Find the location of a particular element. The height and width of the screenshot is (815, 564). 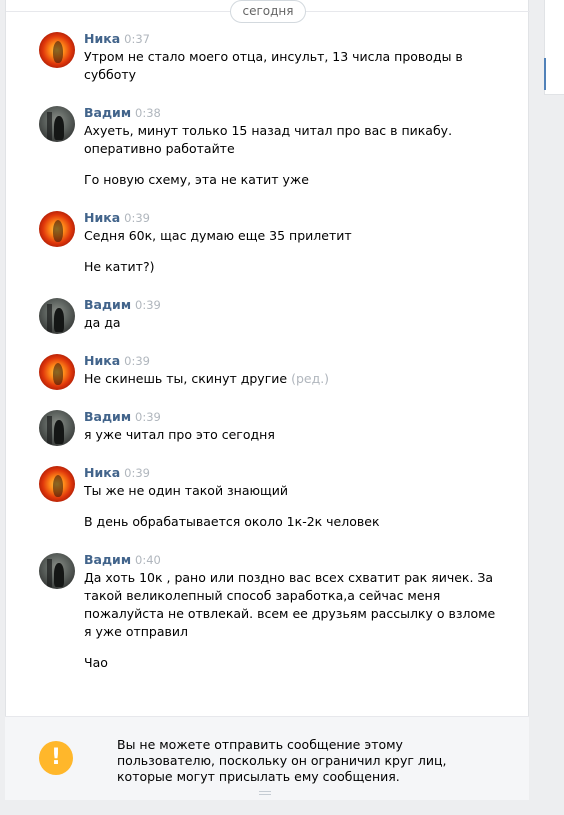

message-body: я уже читал про это сегодня is located at coordinates (271, 435).